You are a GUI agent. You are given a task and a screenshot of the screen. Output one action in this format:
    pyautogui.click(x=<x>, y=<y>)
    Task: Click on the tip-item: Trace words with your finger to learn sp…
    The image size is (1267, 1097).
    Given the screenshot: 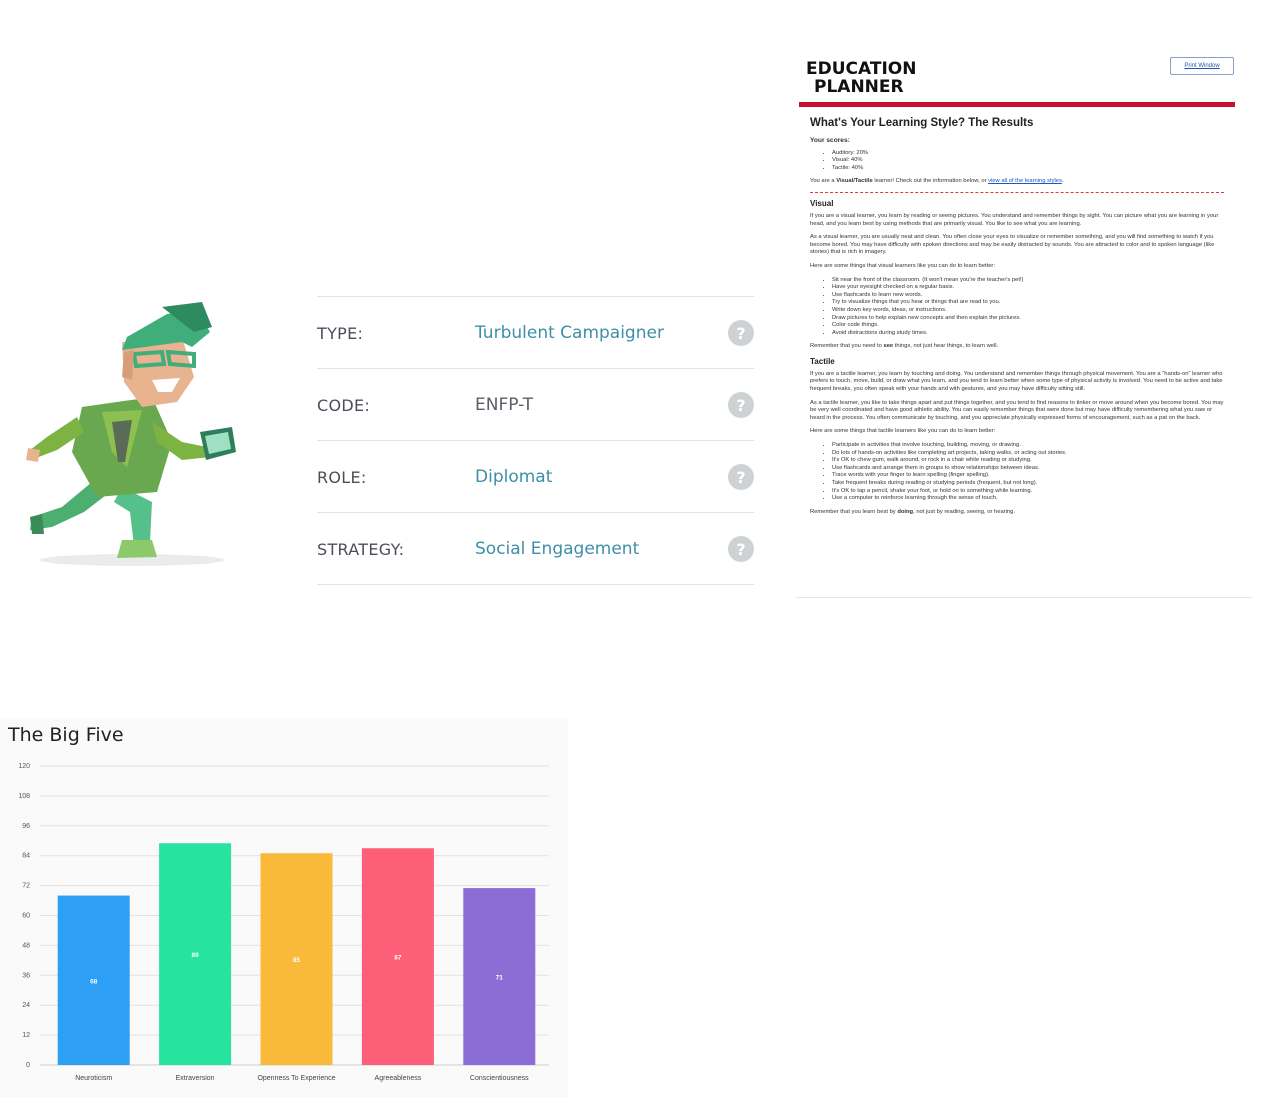 What is the action you would take?
    pyautogui.click(x=1028, y=476)
    